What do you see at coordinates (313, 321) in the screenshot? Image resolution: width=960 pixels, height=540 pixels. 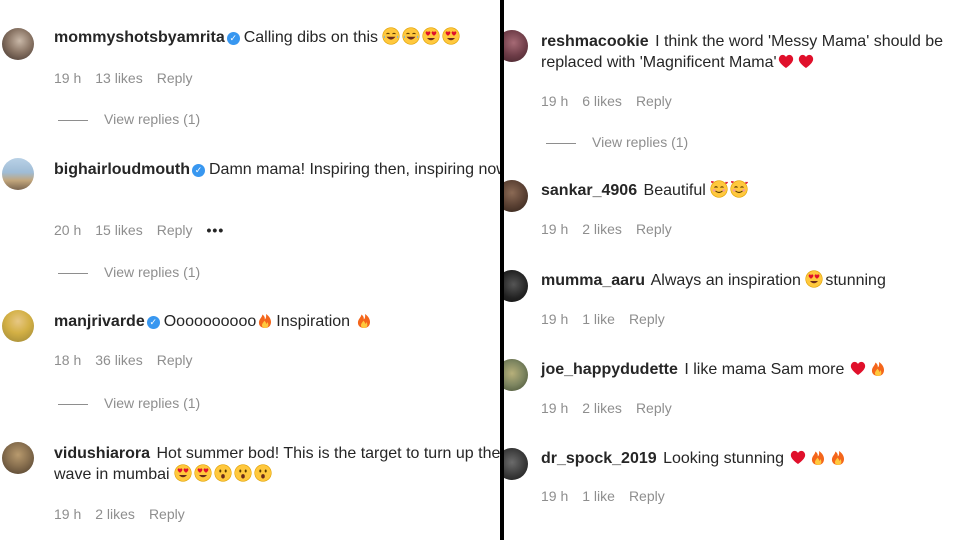 I see `comment-body-2: Inspiration` at bounding box center [313, 321].